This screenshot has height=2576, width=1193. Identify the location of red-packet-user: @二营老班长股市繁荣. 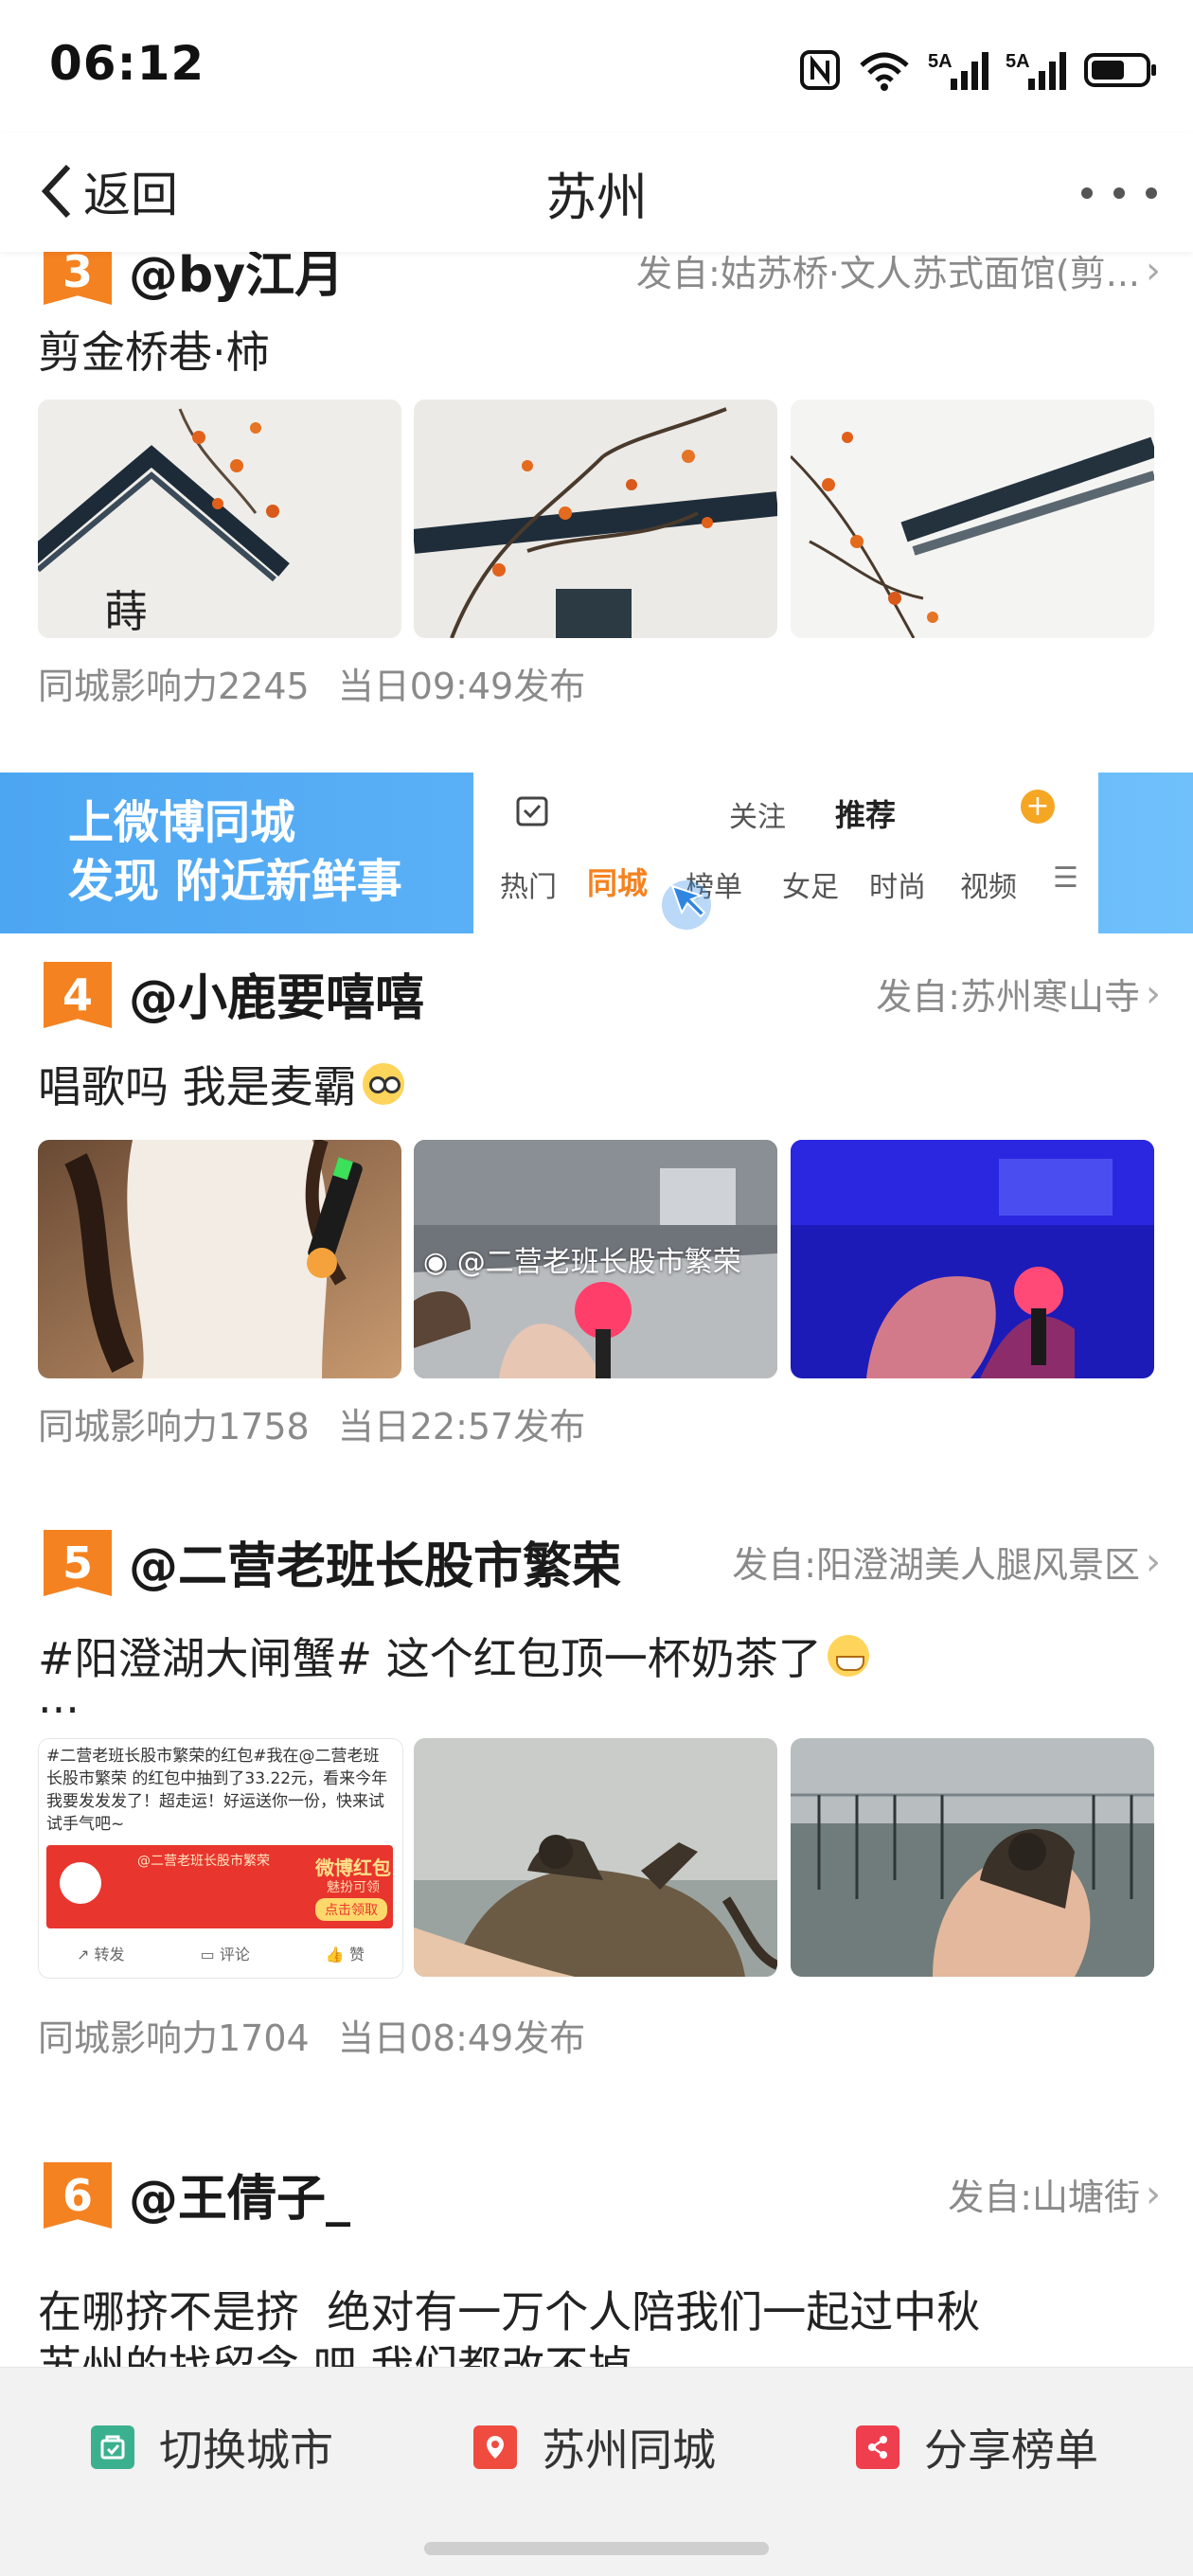
(203, 1862).